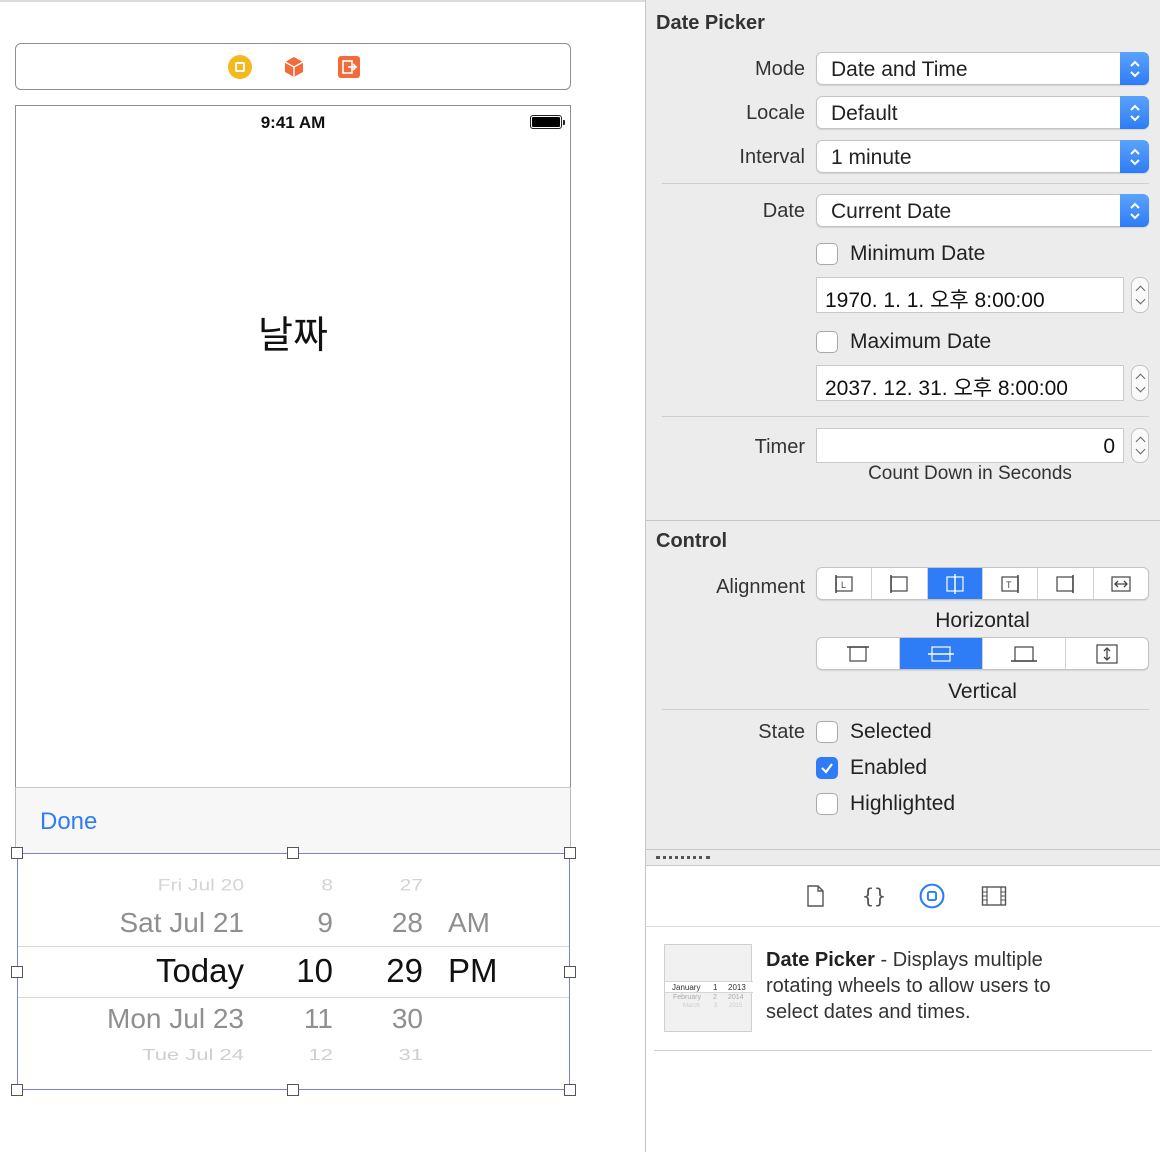 The height and width of the screenshot is (1152, 1160). What do you see at coordinates (970, 445) in the screenshot?
I see `timer-field: 0` at bounding box center [970, 445].